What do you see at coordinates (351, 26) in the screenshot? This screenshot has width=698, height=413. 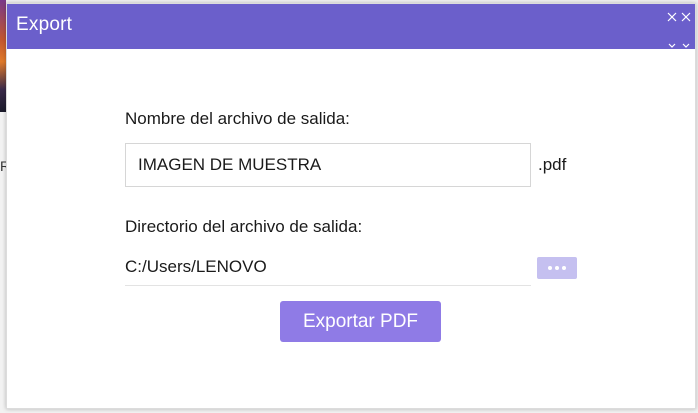 I see `dialog-titlebar: Export` at bounding box center [351, 26].